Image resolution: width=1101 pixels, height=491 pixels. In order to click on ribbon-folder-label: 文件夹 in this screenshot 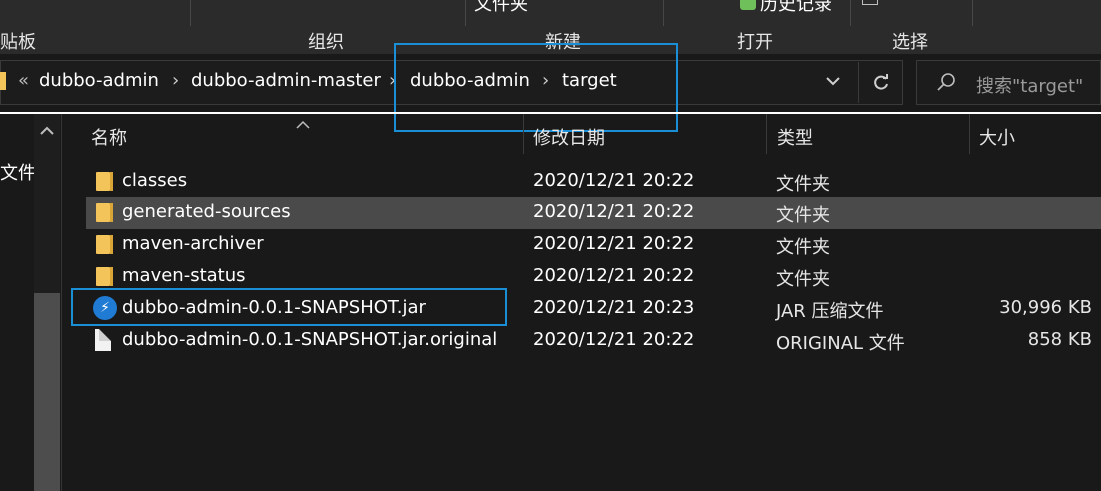, I will do `click(501, 8)`.